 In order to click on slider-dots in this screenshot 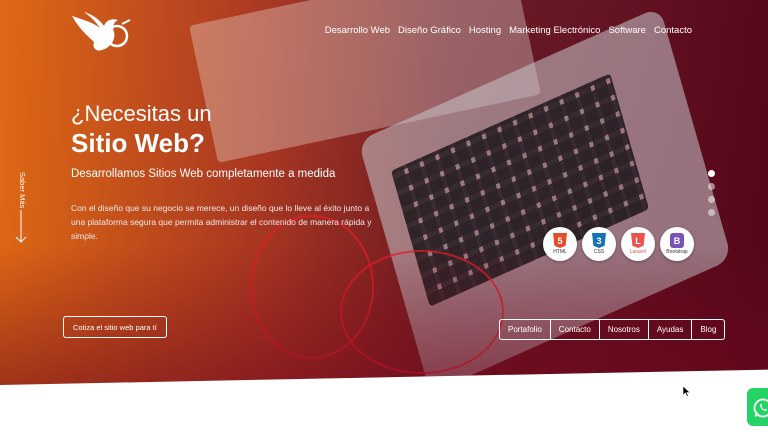, I will do `click(712, 196)`.